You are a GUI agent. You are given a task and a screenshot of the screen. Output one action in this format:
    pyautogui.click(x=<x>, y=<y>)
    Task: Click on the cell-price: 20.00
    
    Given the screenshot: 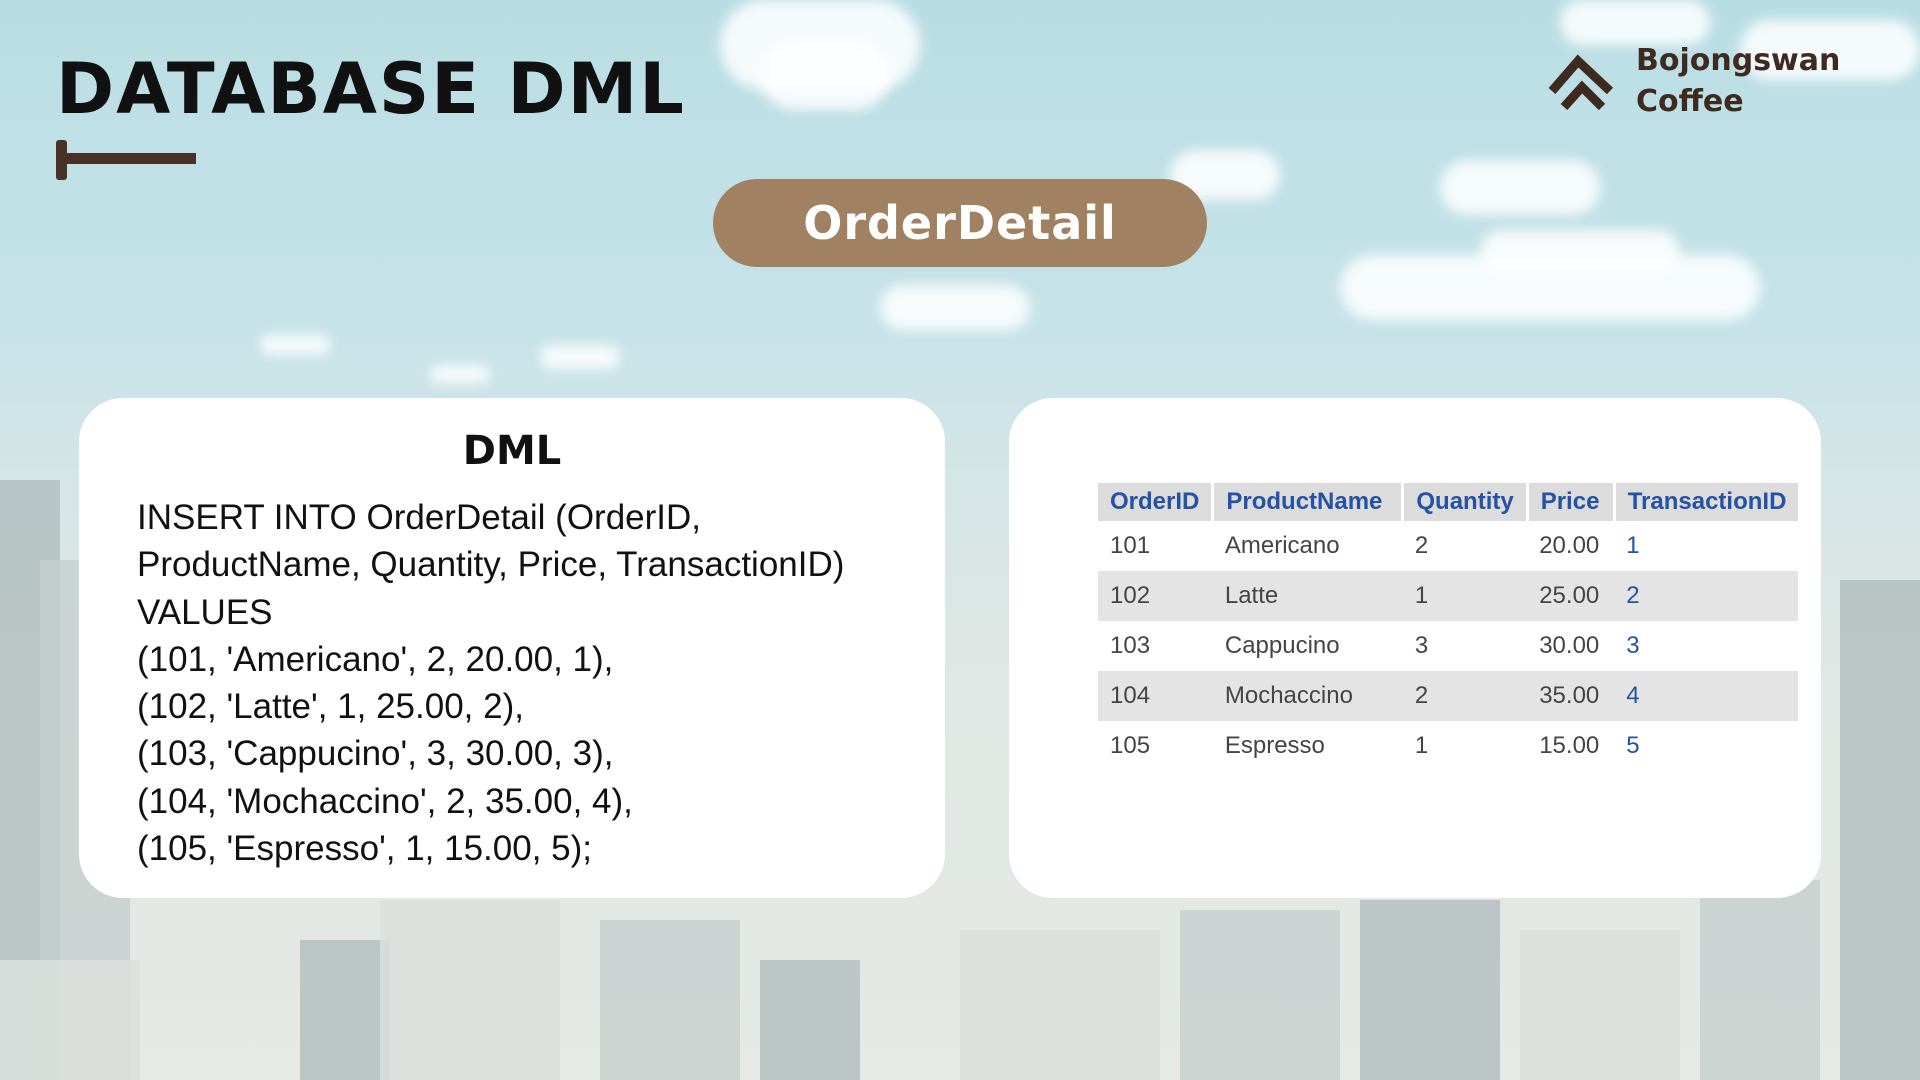 What is the action you would take?
    pyautogui.click(x=1569, y=545)
    